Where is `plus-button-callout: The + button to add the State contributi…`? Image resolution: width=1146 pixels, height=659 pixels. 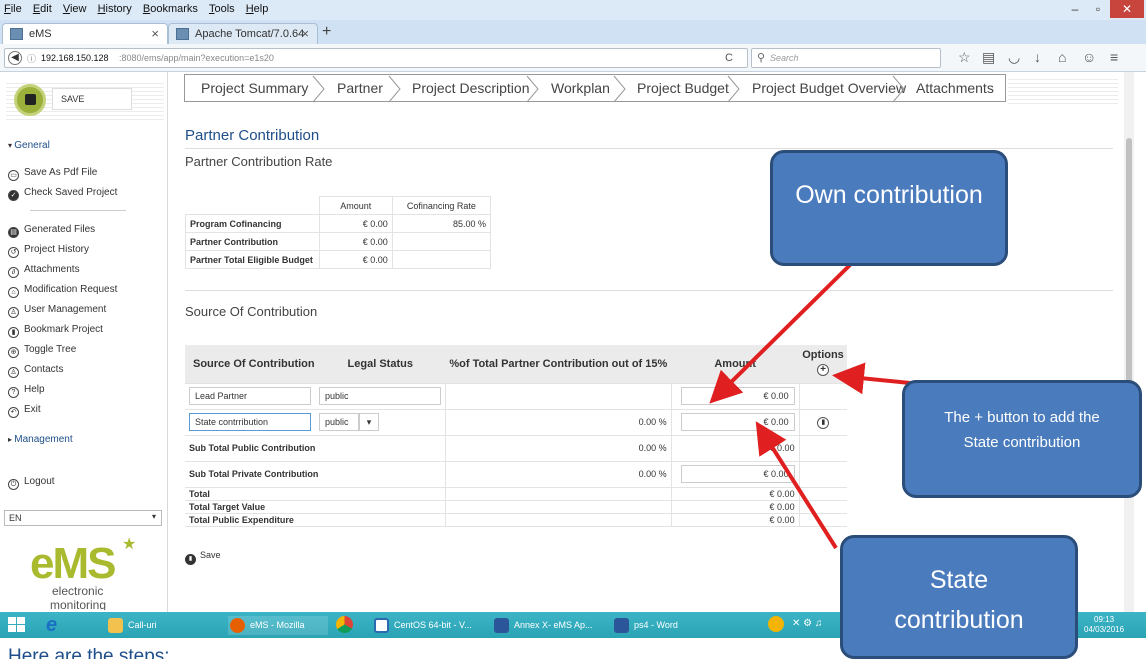 plus-button-callout: The + button to add the State contributi… is located at coordinates (1022, 439).